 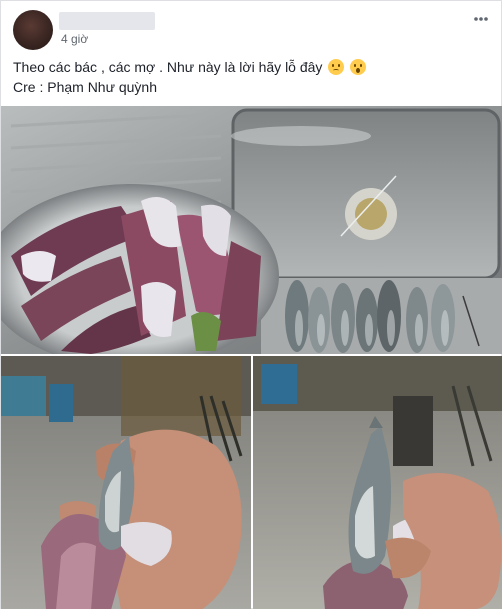 I want to click on author-name-redacted, so click(x=107, y=21).